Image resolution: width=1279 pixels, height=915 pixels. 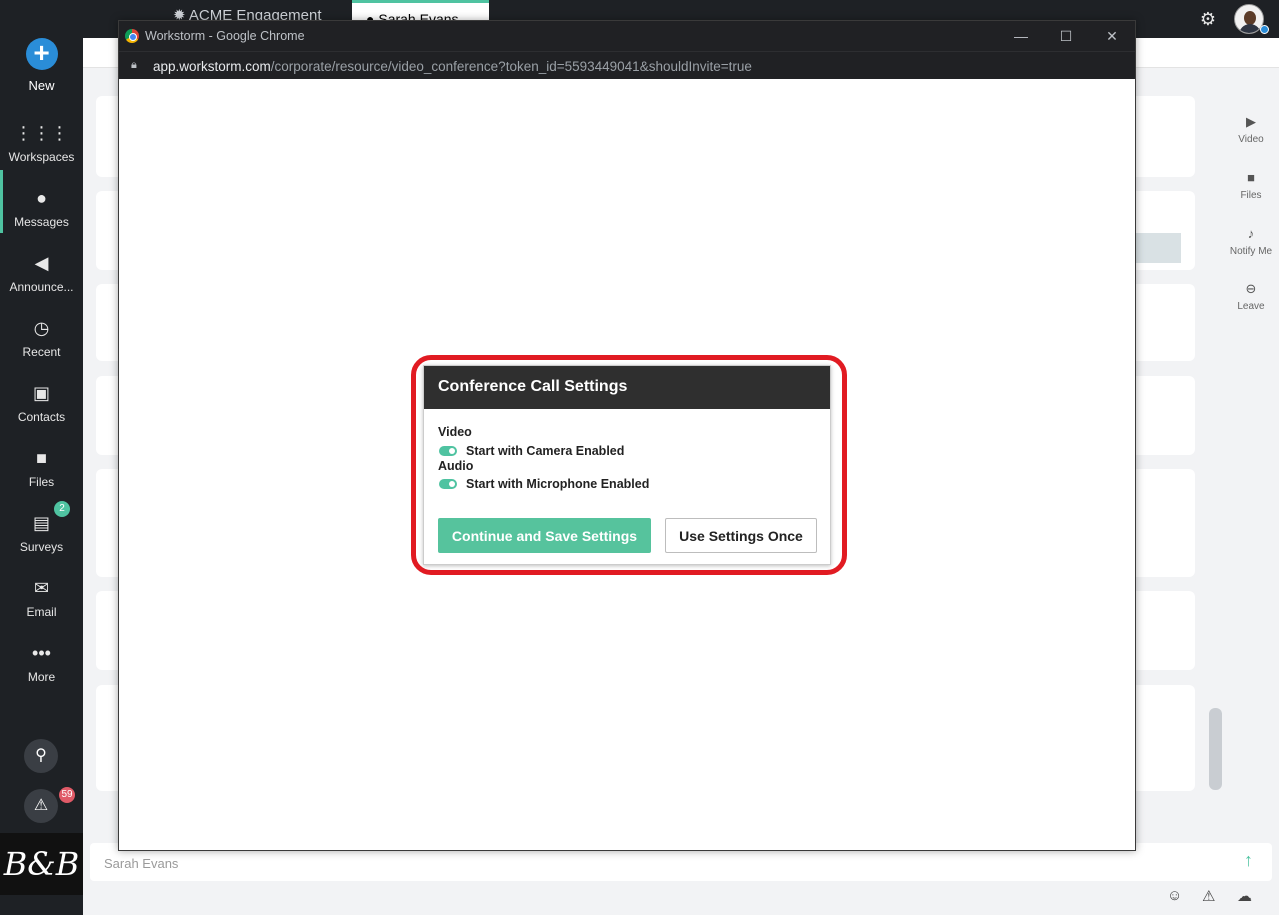 What do you see at coordinates (41, 393) in the screenshot?
I see `contacts-icon: ▣` at bounding box center [41, 393].